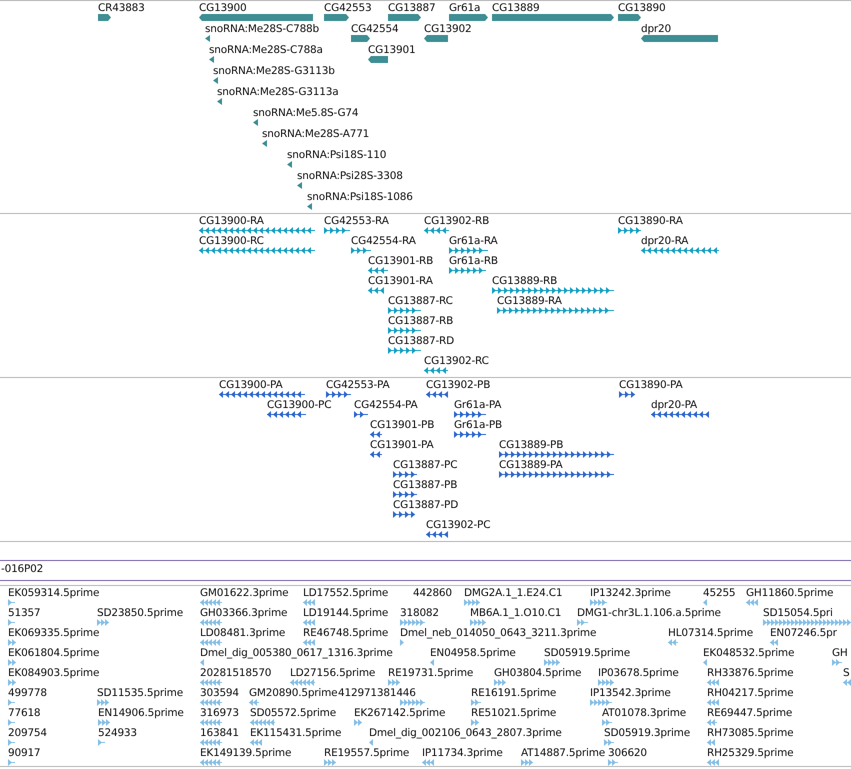 Image resolution: width=851 pixels, height=769 pixels. I want to click on feature-label: 306620, so click(627, 753).